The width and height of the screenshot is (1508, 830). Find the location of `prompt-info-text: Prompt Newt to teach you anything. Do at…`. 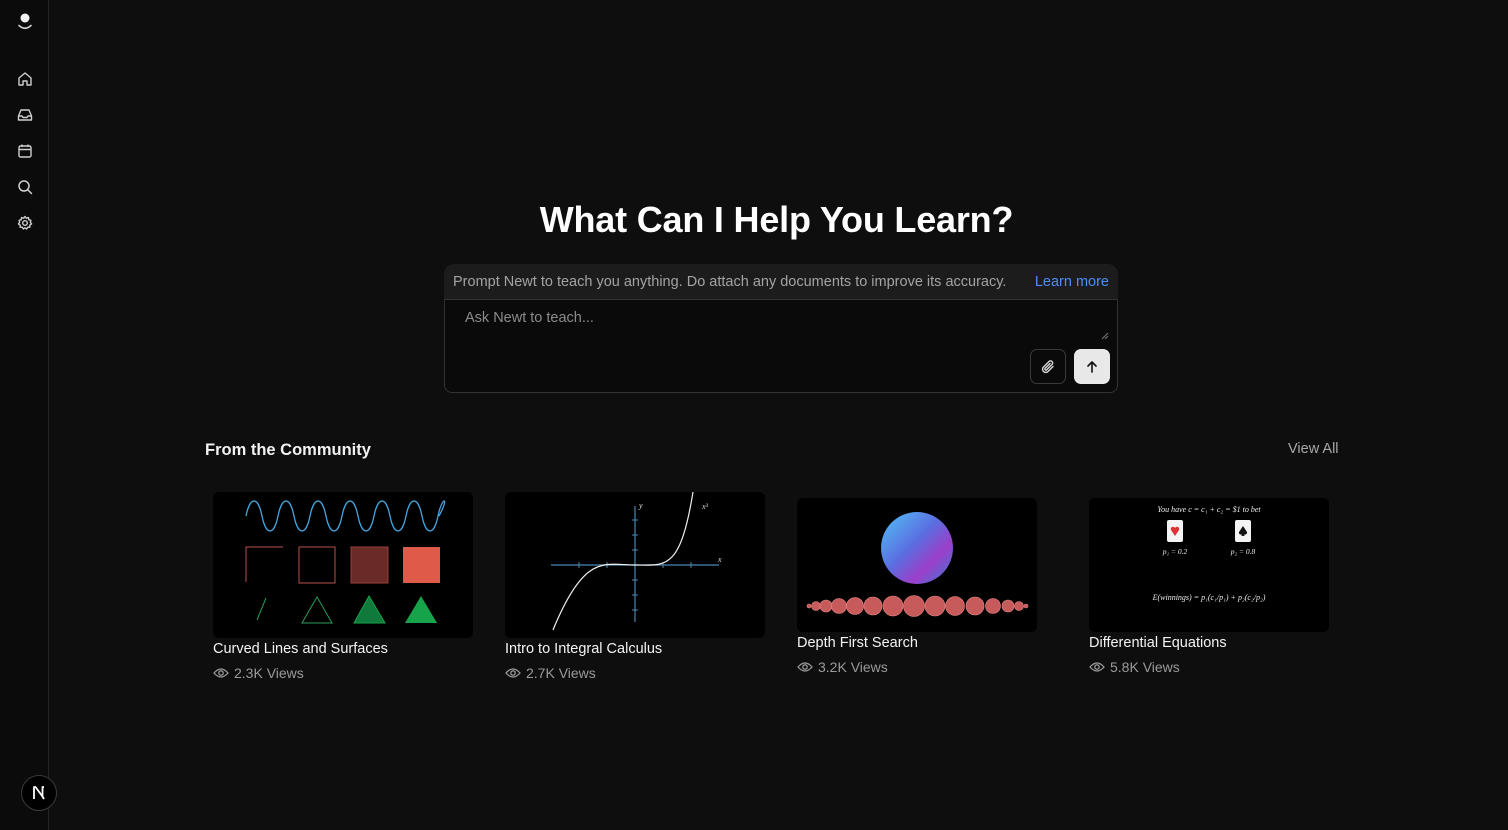

prompt-info-text: Prompt Newt to teach you anything. Do at… is located at coordinates (730, 282).